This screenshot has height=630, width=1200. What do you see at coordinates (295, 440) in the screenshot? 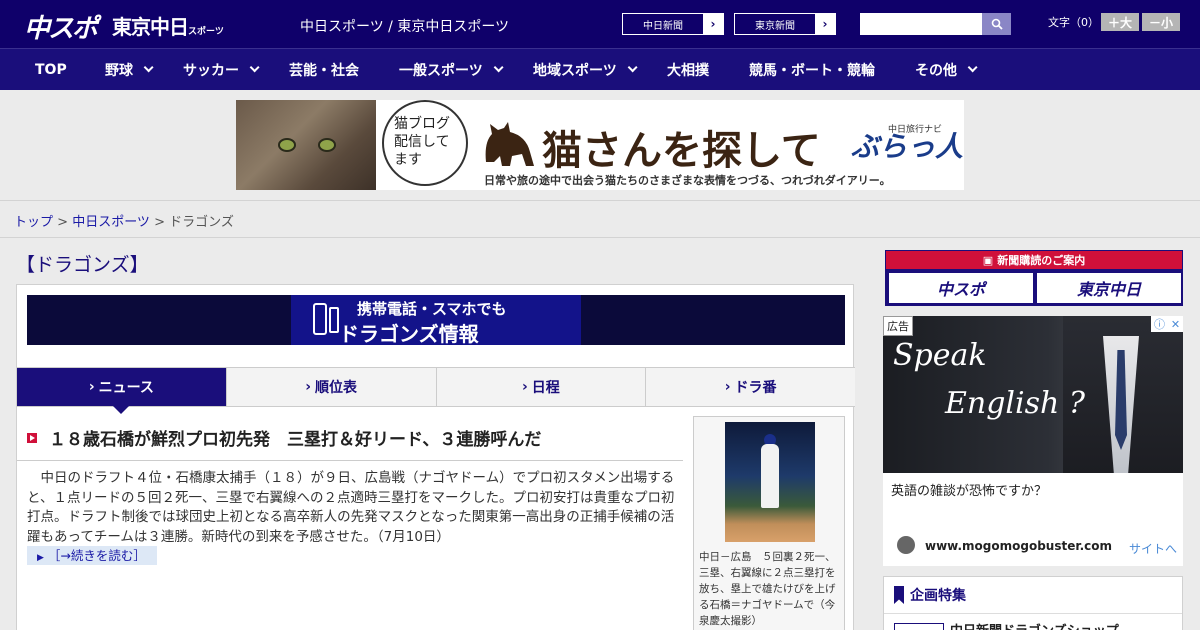
I see `article-headline-text: １８歳石橋が鮮烈プロ初先発 三塁打＆好リード、３連勝呼んだ` at bounding box center [295, 440].